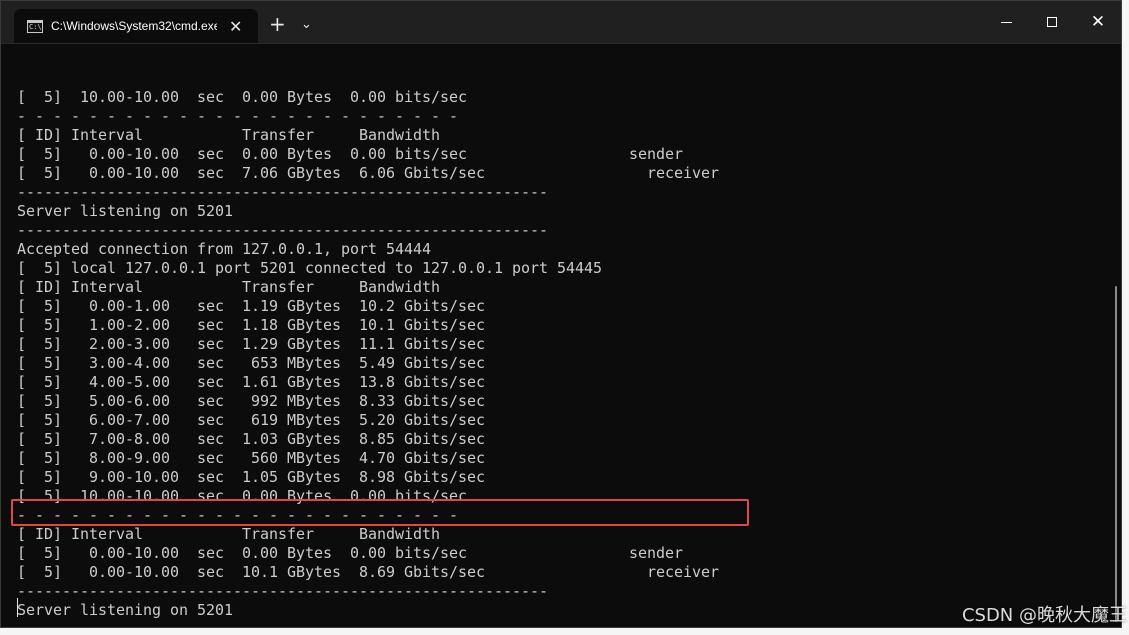  I want to click on maximize-button, so click(1052, 22).